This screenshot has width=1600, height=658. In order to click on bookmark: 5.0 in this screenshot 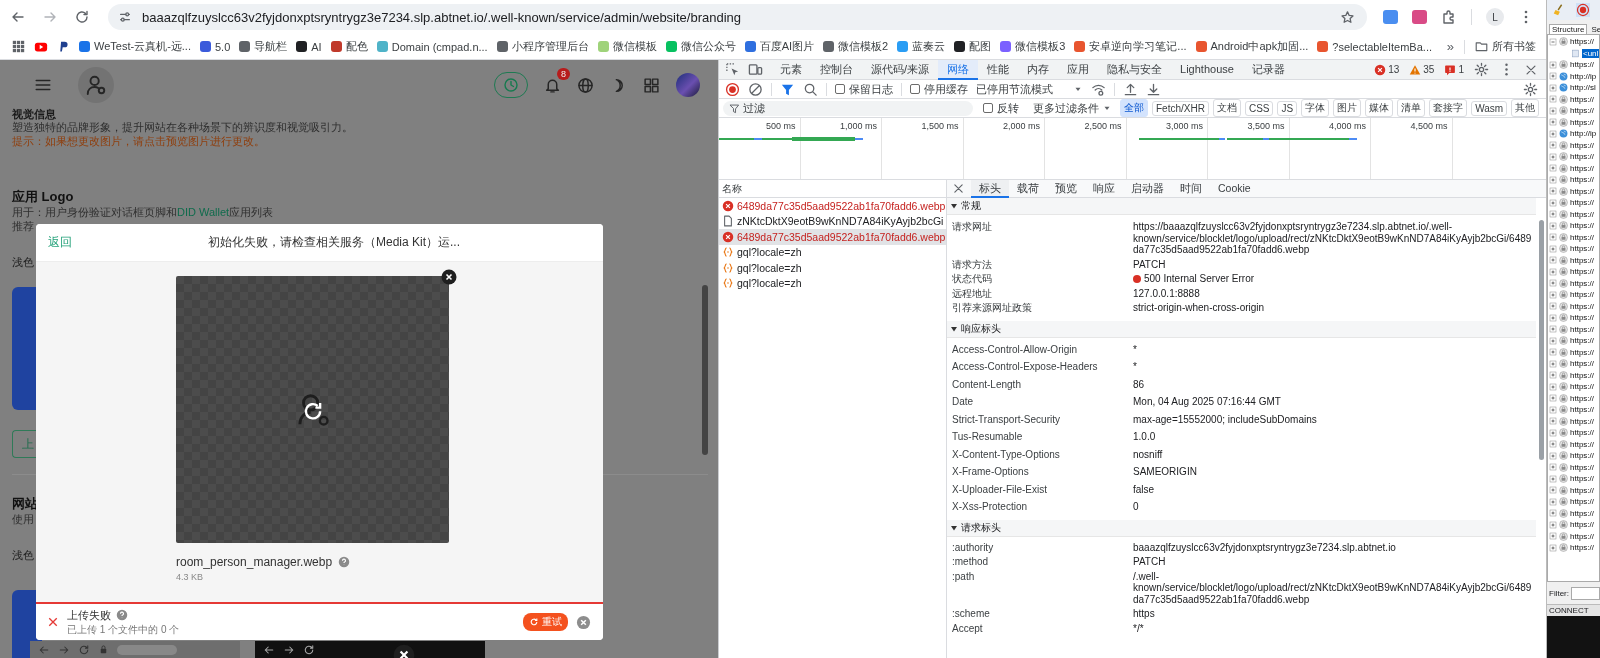, I will do `click(215, 46)`.